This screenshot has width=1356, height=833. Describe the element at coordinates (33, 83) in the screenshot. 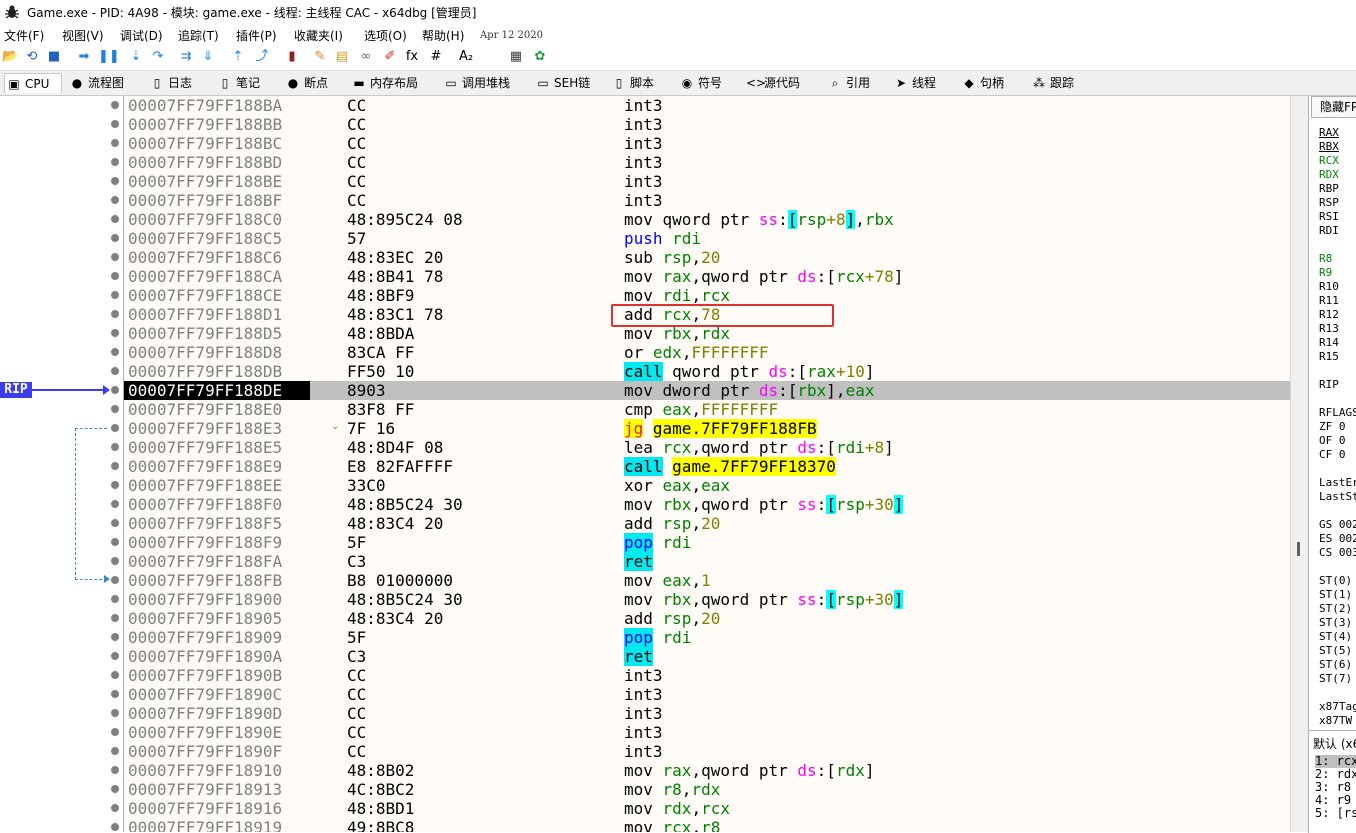

I see `tab-cpu: ▣ CPU` at that location.